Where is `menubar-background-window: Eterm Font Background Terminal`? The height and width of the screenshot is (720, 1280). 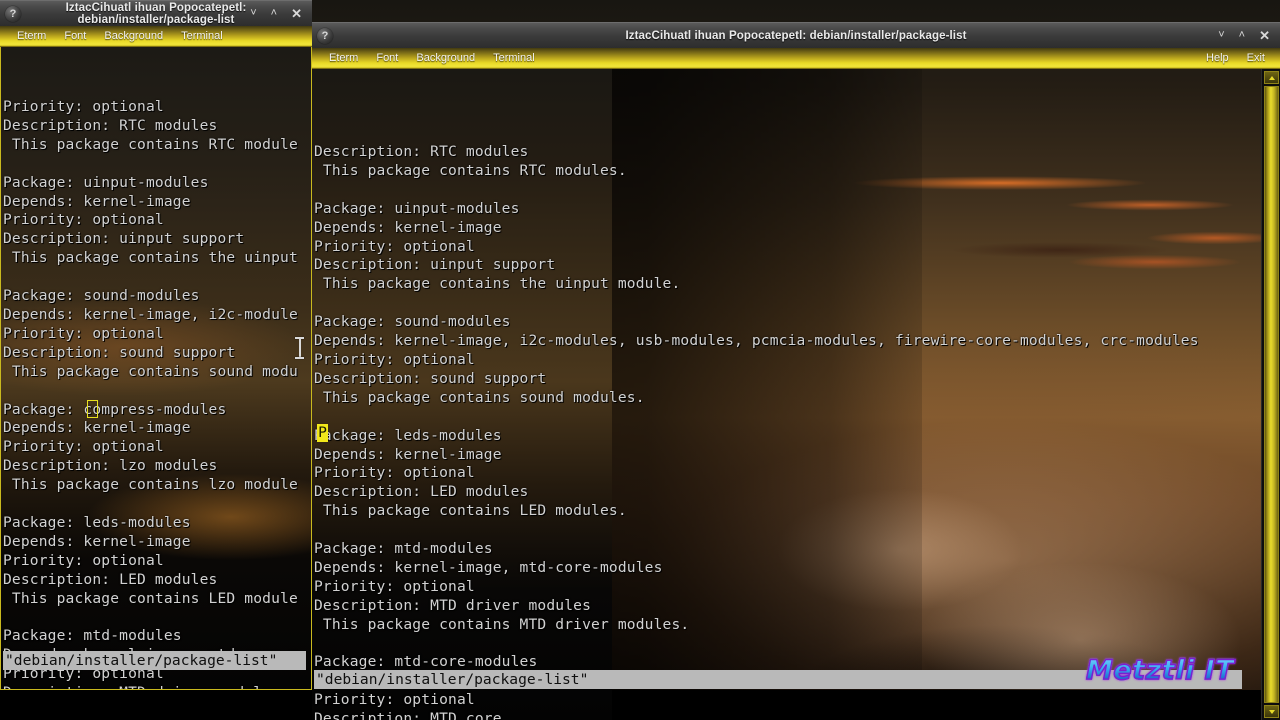 menubar-background-window: Eterm Font Background Terminal is located at coordinates (156, 36).